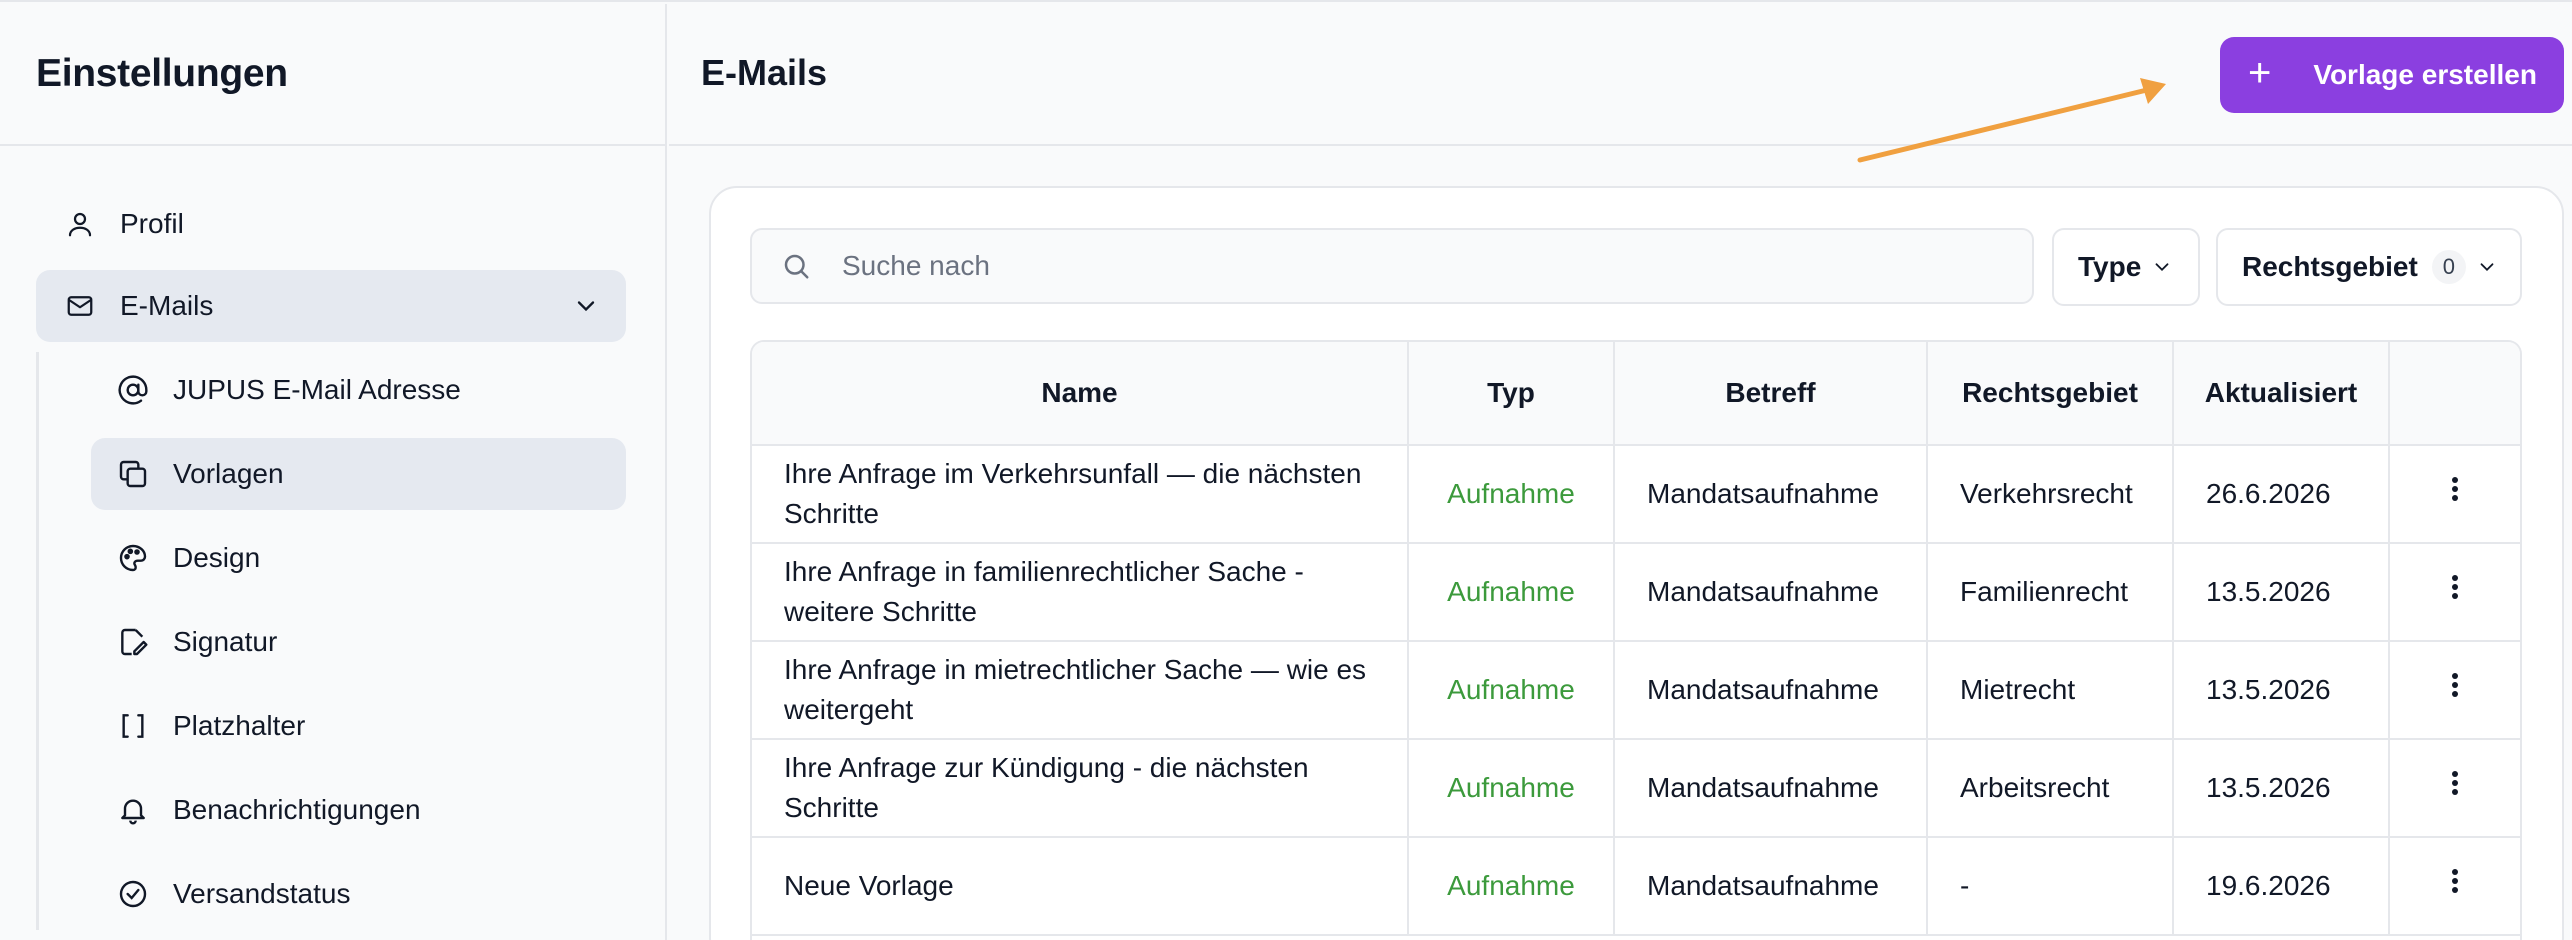  Describe the element at coordinates (262, 893) in the screenshot. I see `sidebar-subitem-label: Versandstatus` at that location.